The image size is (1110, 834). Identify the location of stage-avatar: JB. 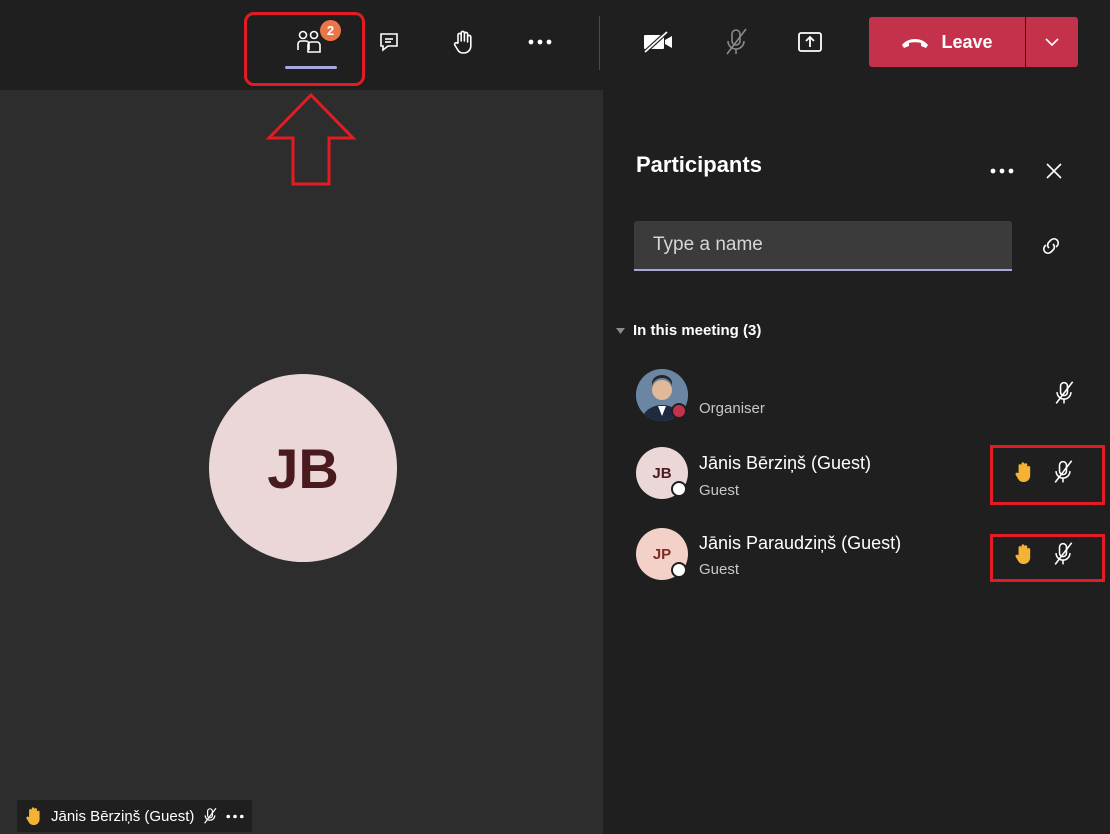
(303, 468).